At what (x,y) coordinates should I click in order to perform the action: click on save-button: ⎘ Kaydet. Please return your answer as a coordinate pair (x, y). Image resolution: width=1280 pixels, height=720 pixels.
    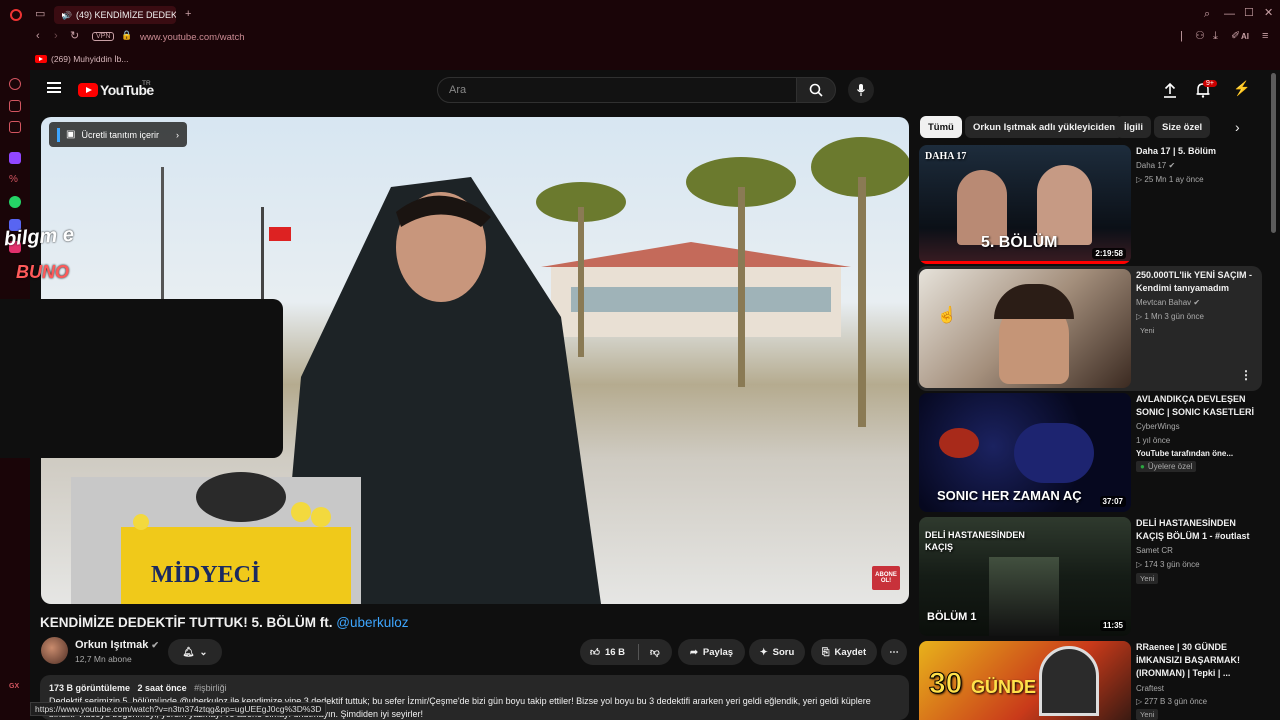
    Looking at the image, I should click on (844, 652).